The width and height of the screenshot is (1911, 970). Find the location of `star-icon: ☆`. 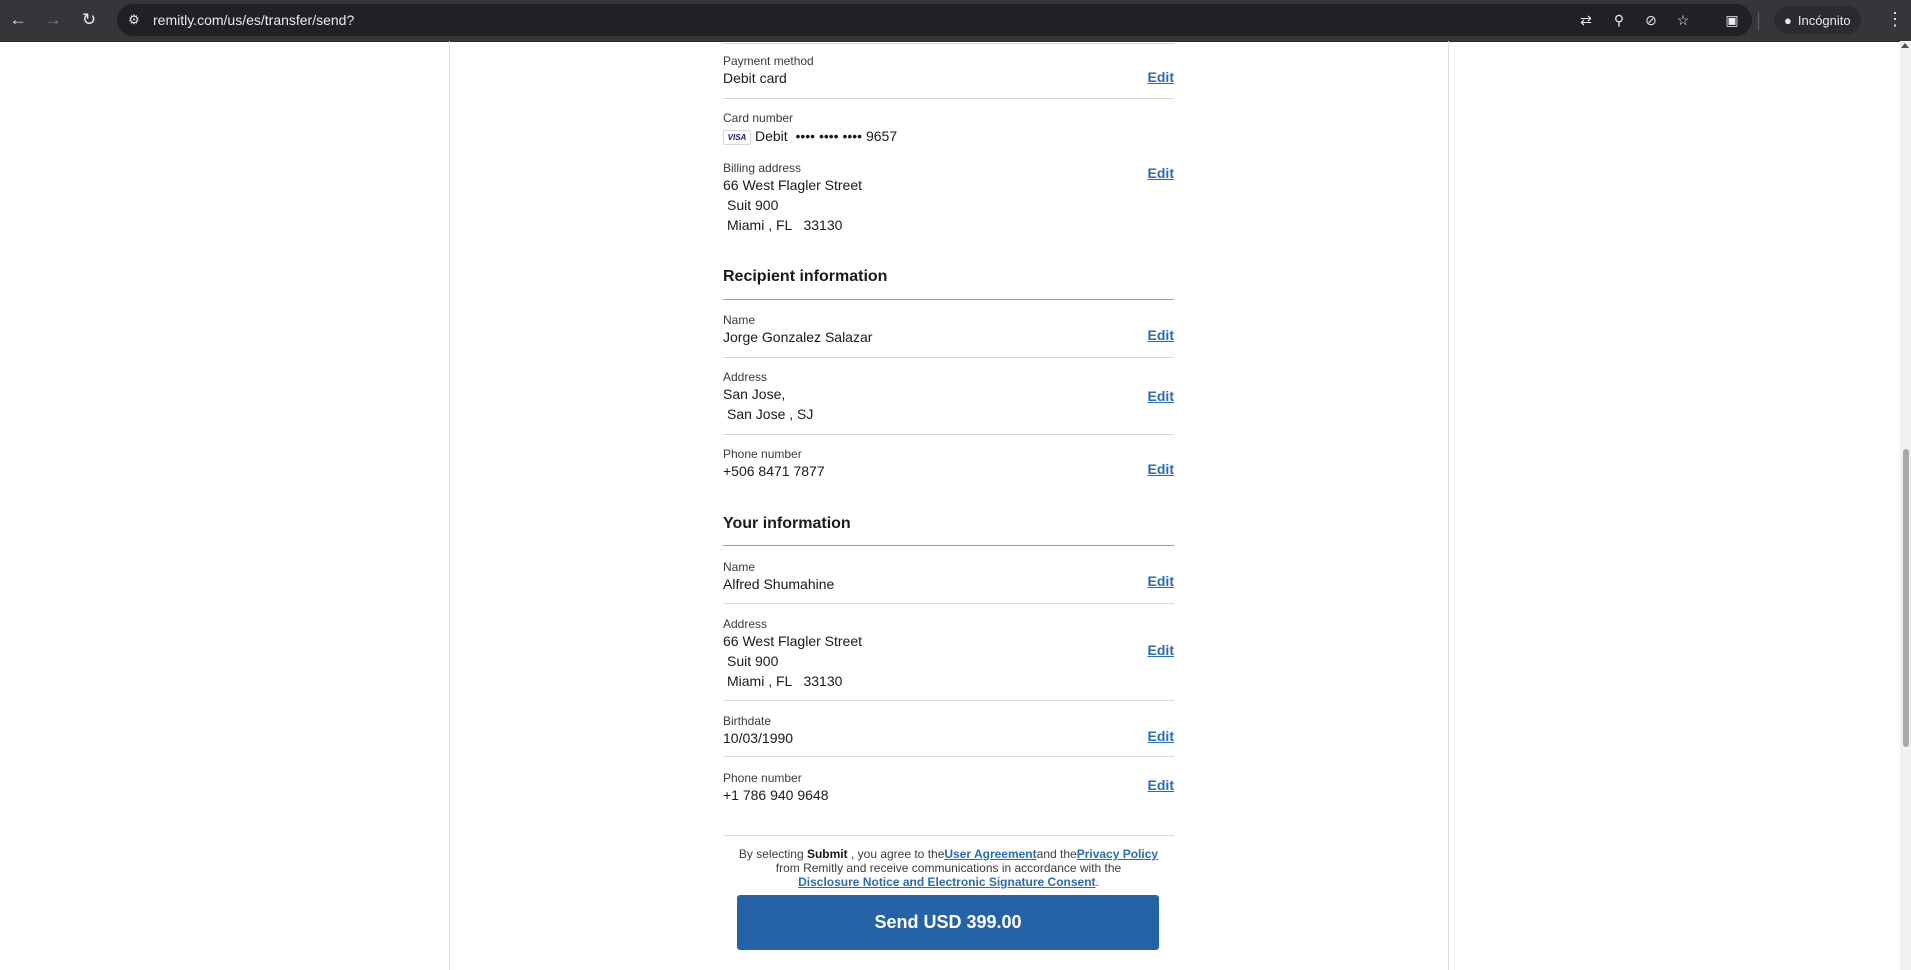

star-icon: ☆ is located at coordinates (1683, 20).